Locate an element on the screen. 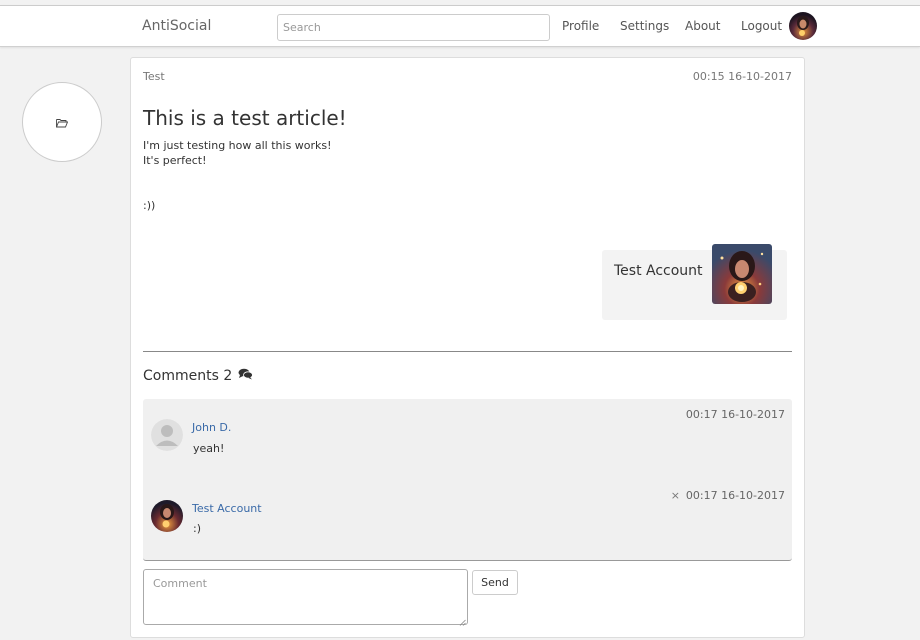 The width and height of the screenshot is (920, 640). post-author-name: Test Account is located at coordinates (658, 271).